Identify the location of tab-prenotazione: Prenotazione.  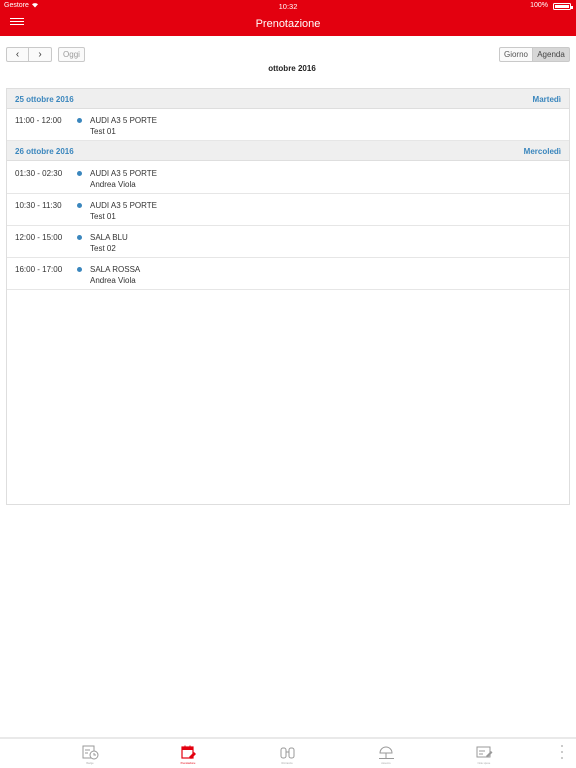
(188, 755).